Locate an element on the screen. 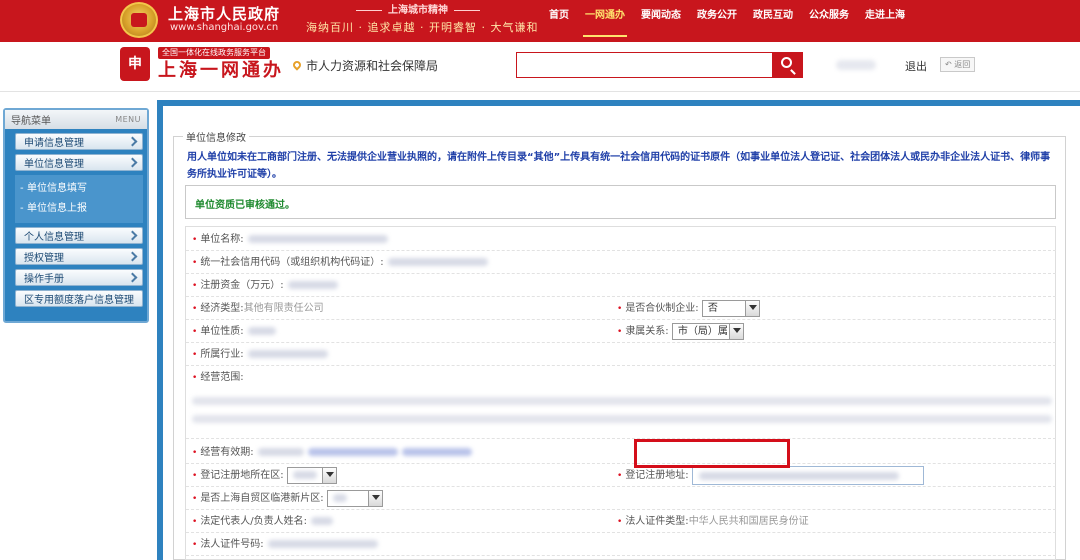 Image resolution: width=1080 pixels, height=560 pixels. form-row: • 法定代表人/负责人姓名: • 法人证件类型:中华人民共和国居民身份证 is located at coordinates (621, 522).